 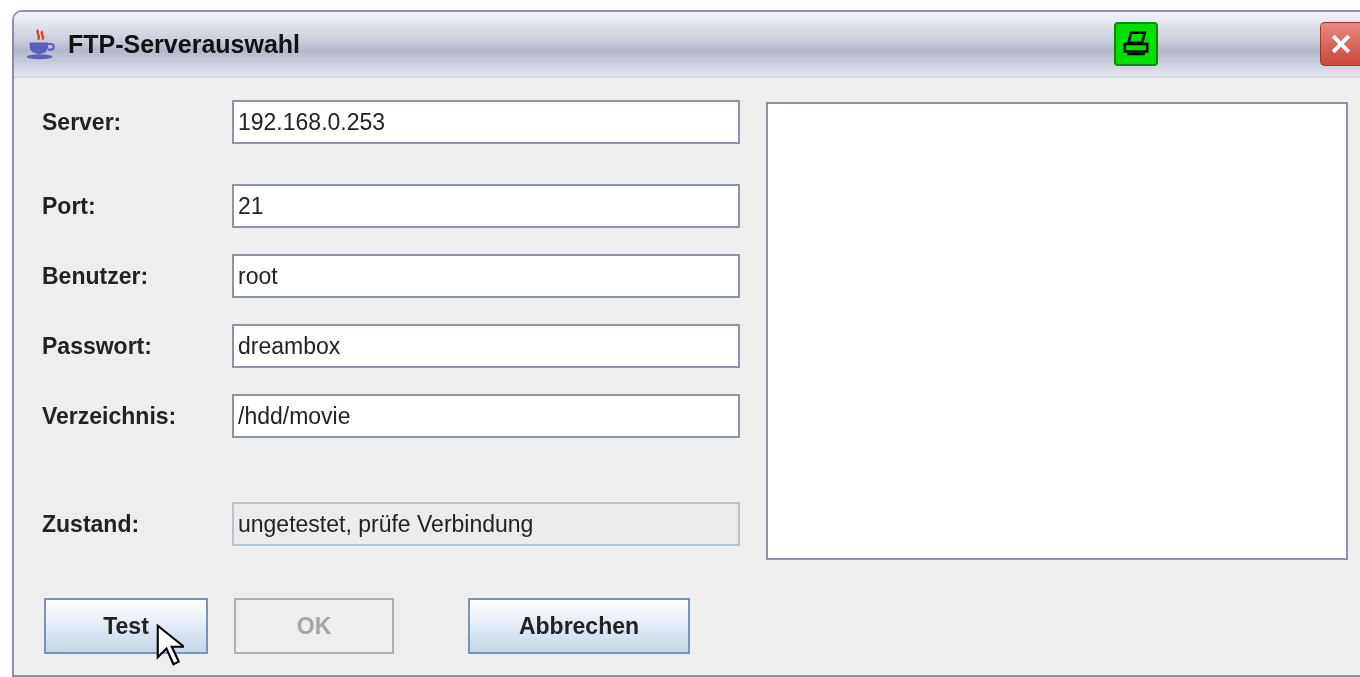 I want to click on field-label: Port:, so click(x=69, y=206).